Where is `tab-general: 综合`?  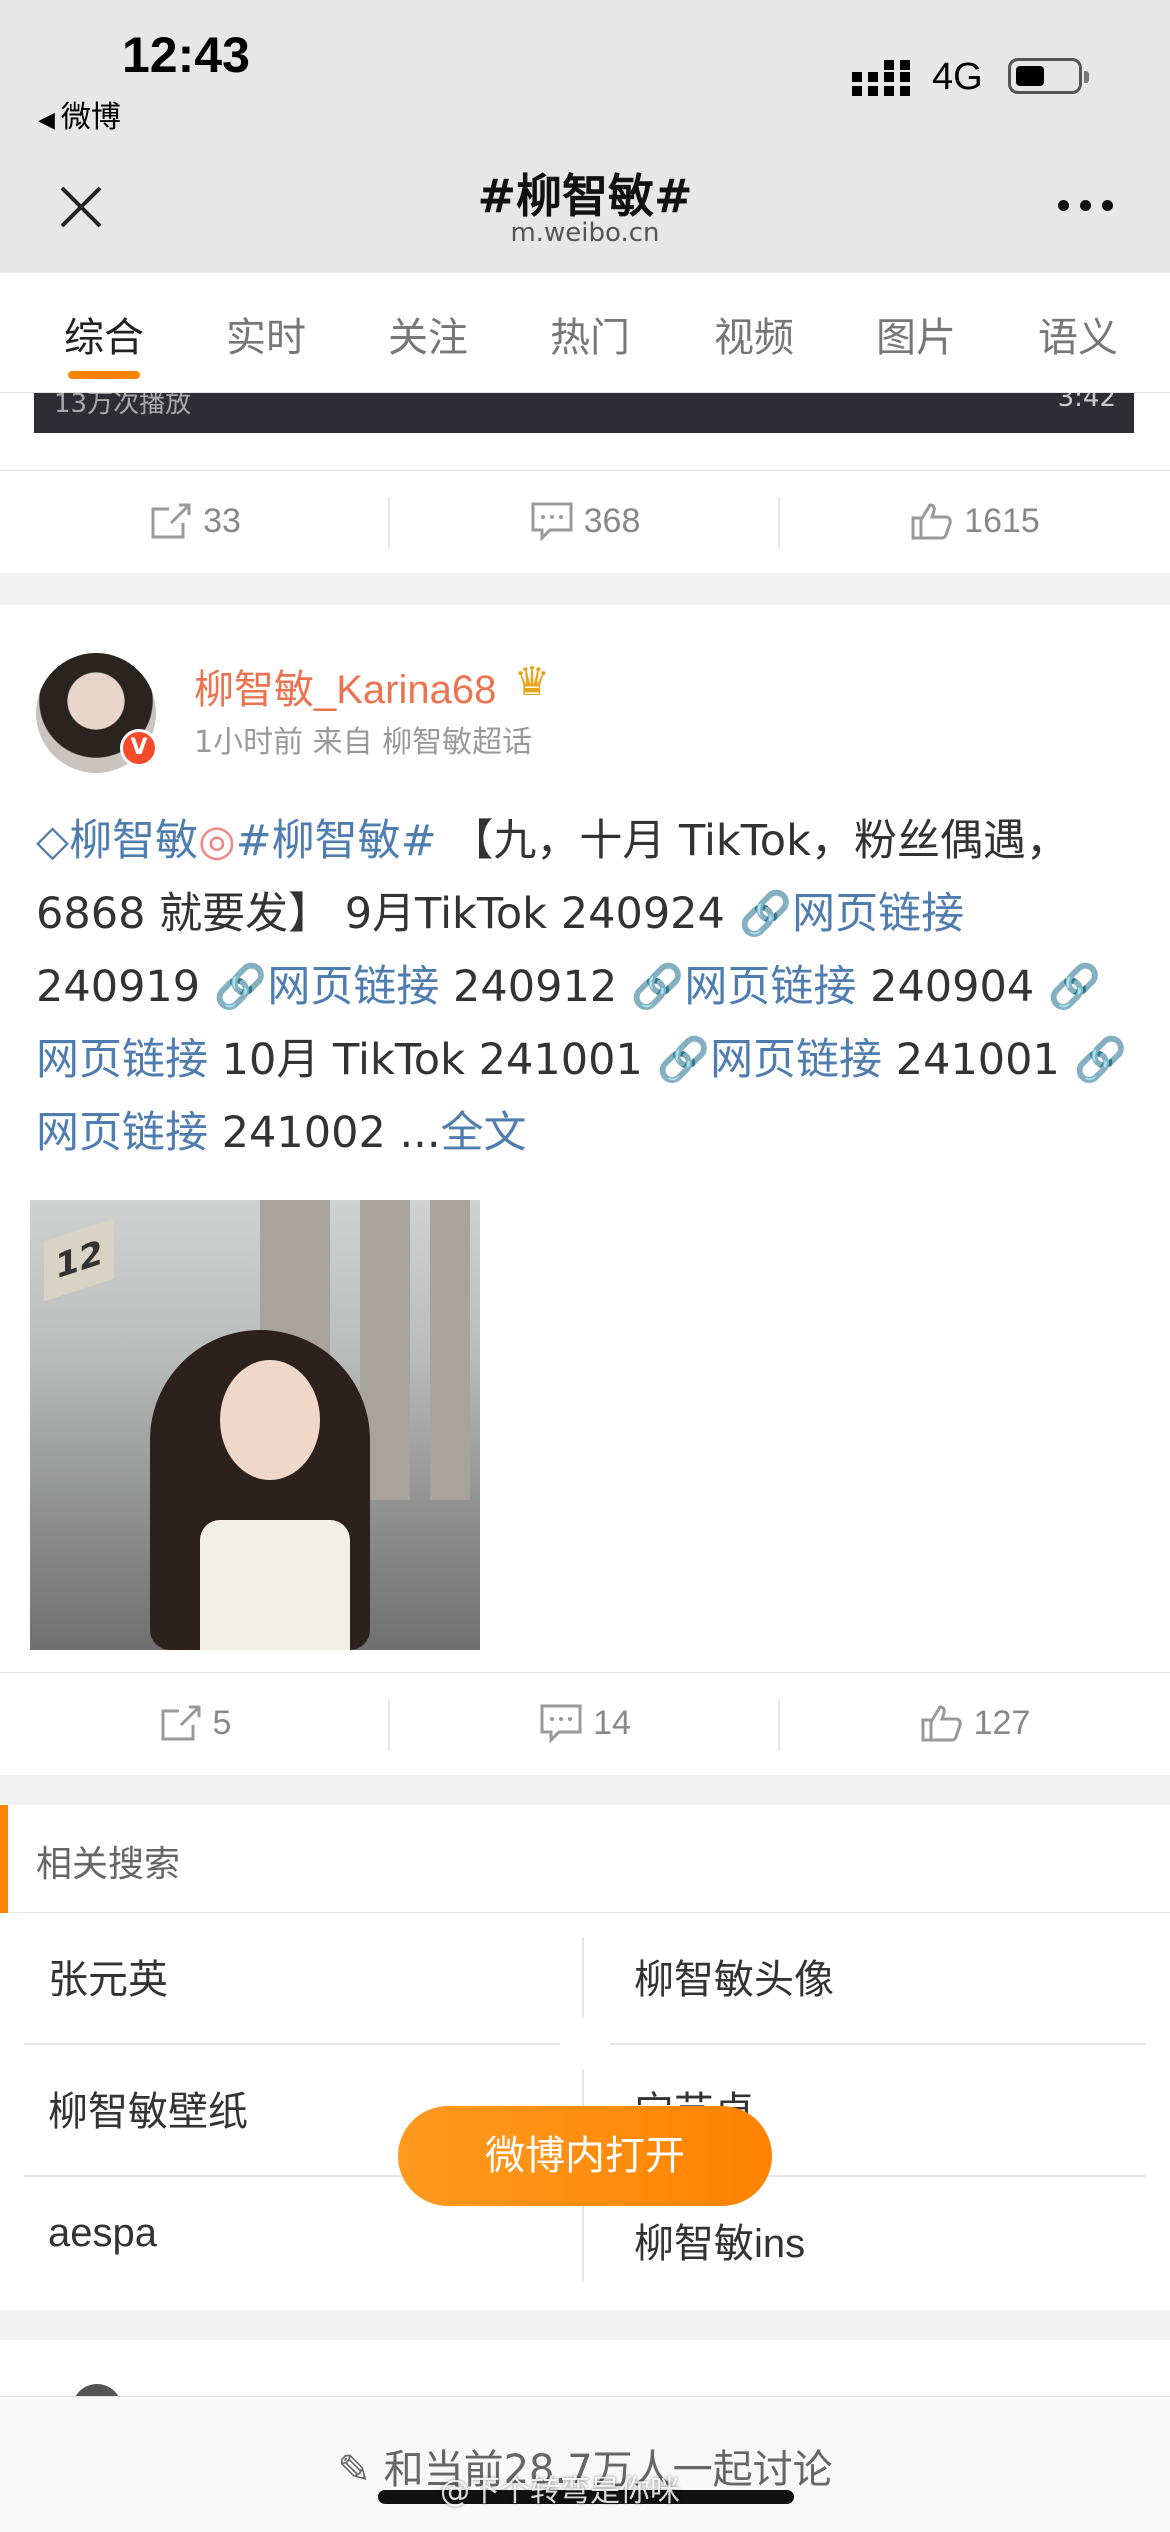 tab-general: 综合 is located at coordinates (104, 334).